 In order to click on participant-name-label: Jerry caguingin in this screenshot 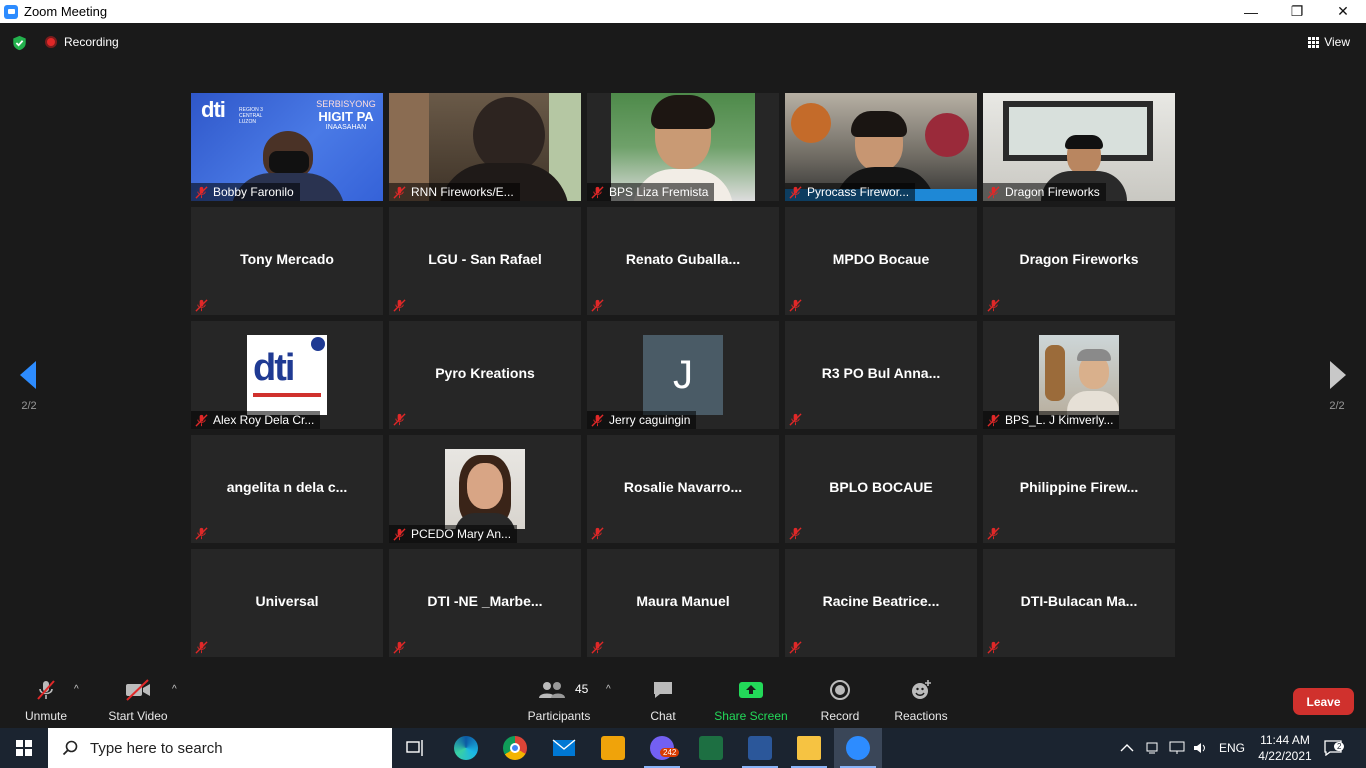, I will do `click(642, 420)`.